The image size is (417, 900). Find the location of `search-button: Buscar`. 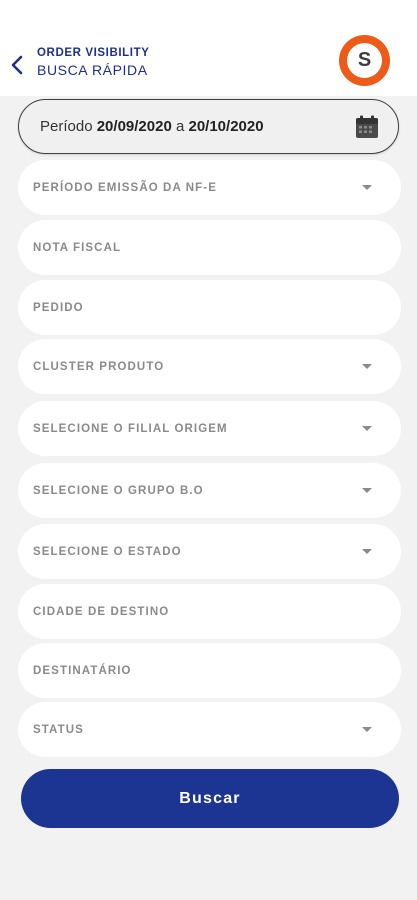

search-button: Buscar is located at coordinates (210, 798).